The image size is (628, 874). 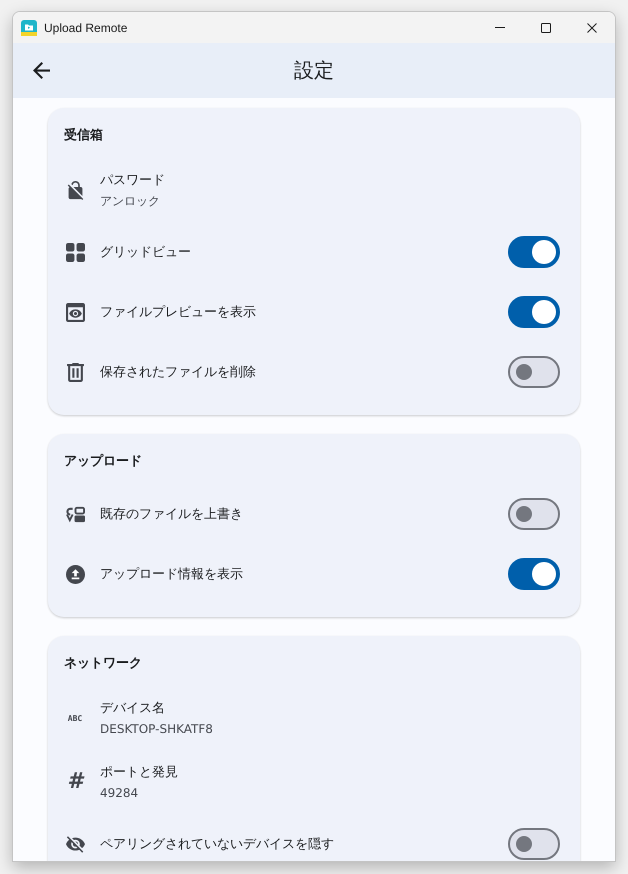 What do you see at coordinates (103, 664) in the screenshot?
I see `section-heading: ネットワーク` at bounding box center [103, 664].